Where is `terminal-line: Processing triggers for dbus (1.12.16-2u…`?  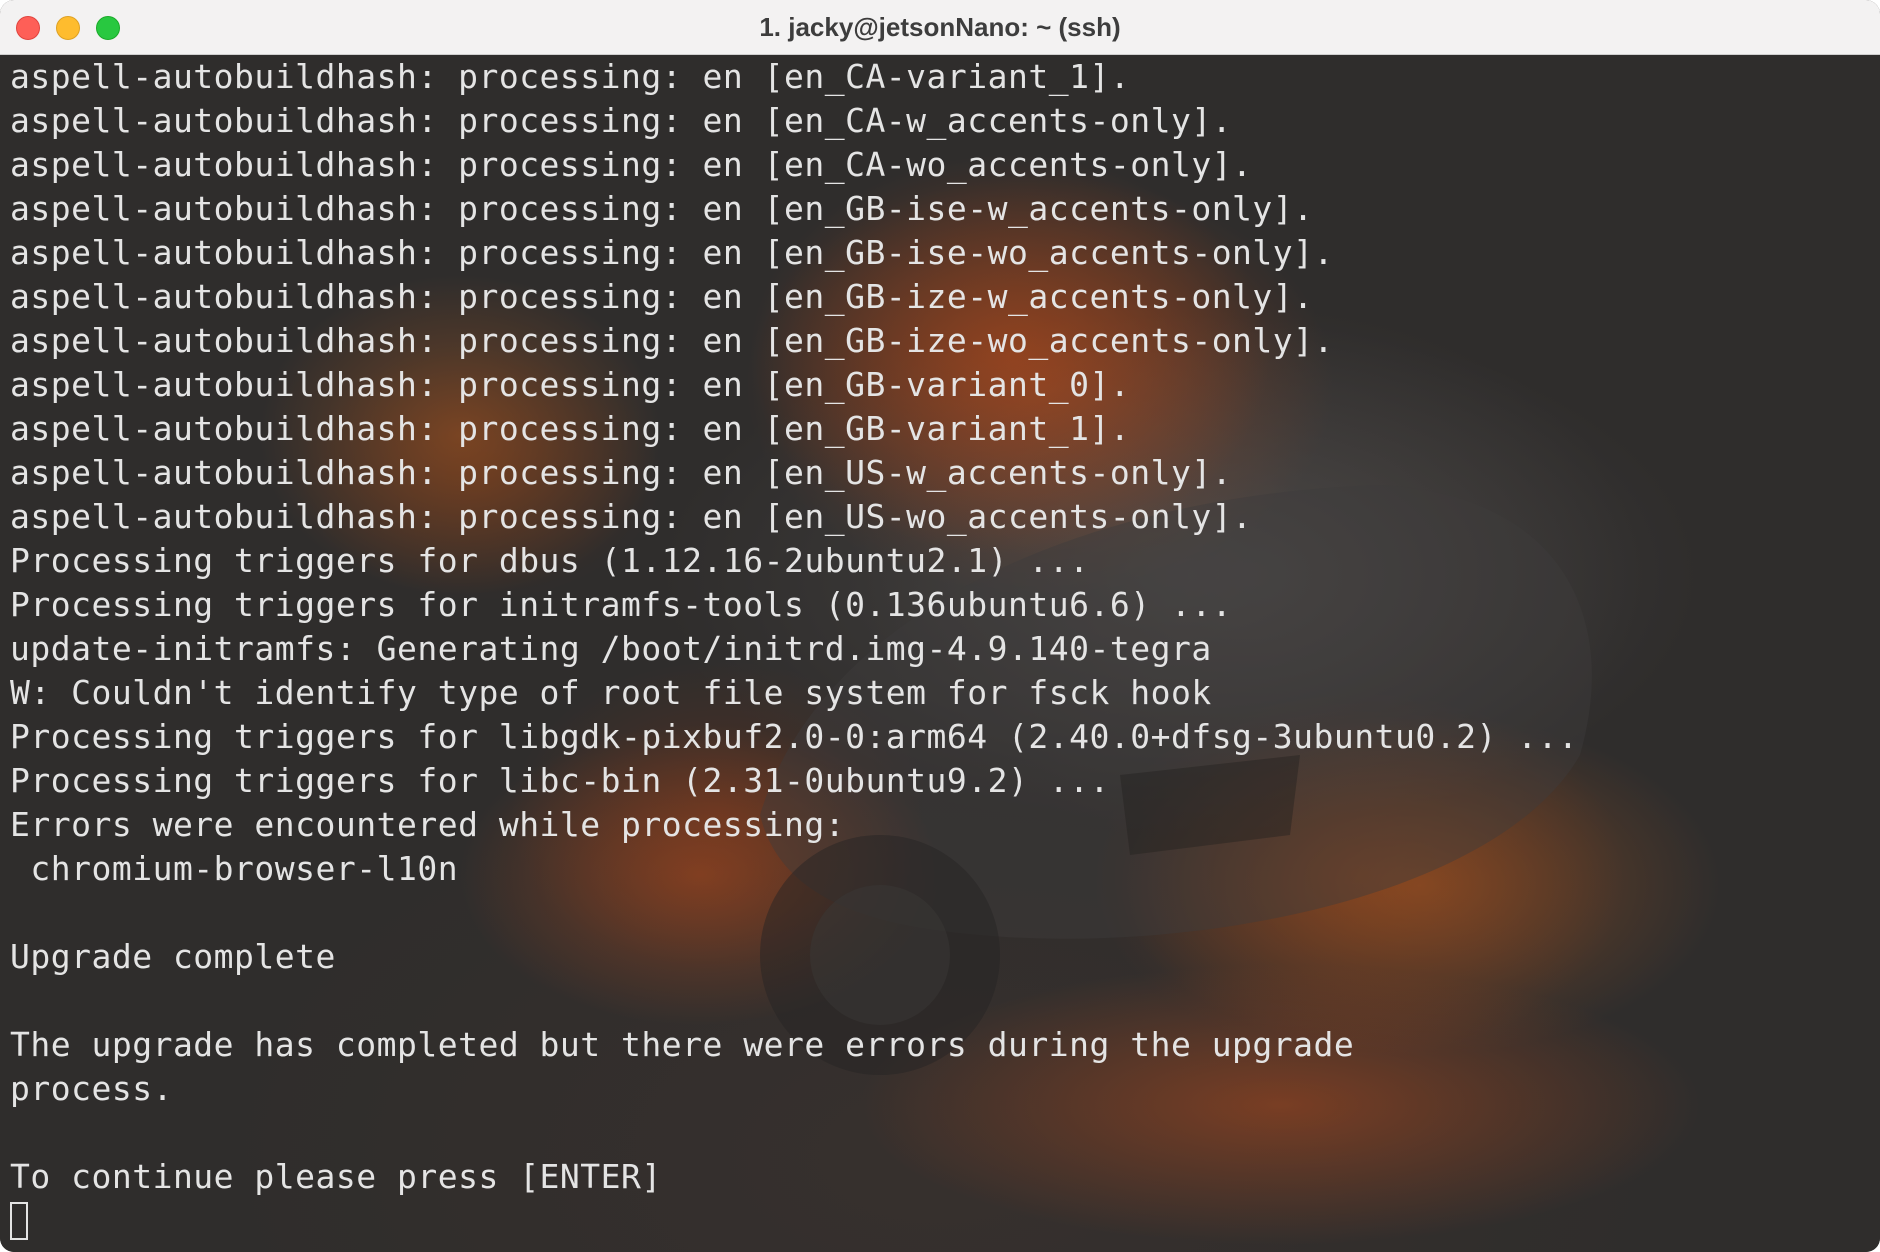 terminal-line: Processing triggers for dbus (1.12.16-2u… is located at coordinates (550, 560).